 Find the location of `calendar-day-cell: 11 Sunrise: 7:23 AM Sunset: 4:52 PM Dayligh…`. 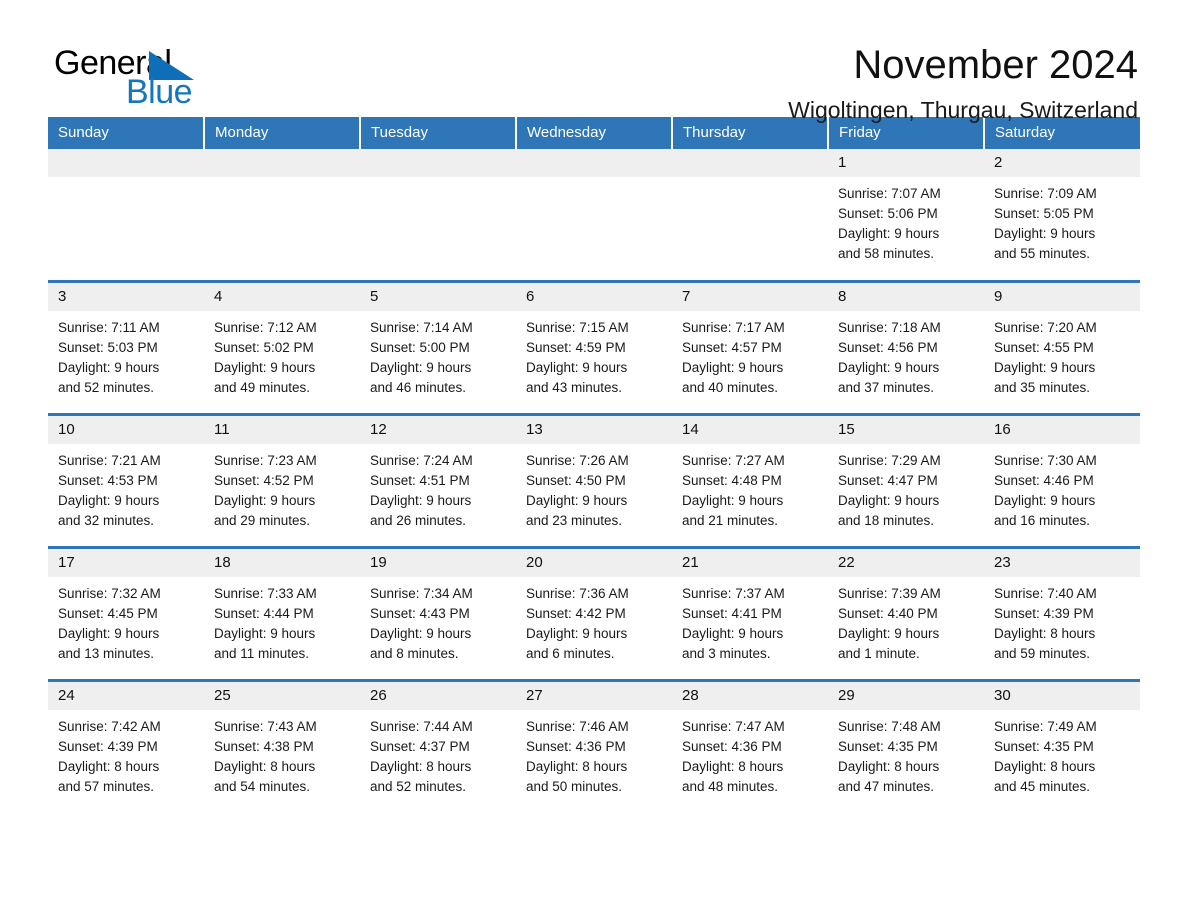

calendar-day-cell: 11 Sunrise: 7:23 AM Sunset: 4:52 PM Dayligh… is located at coordinates (282, 480).